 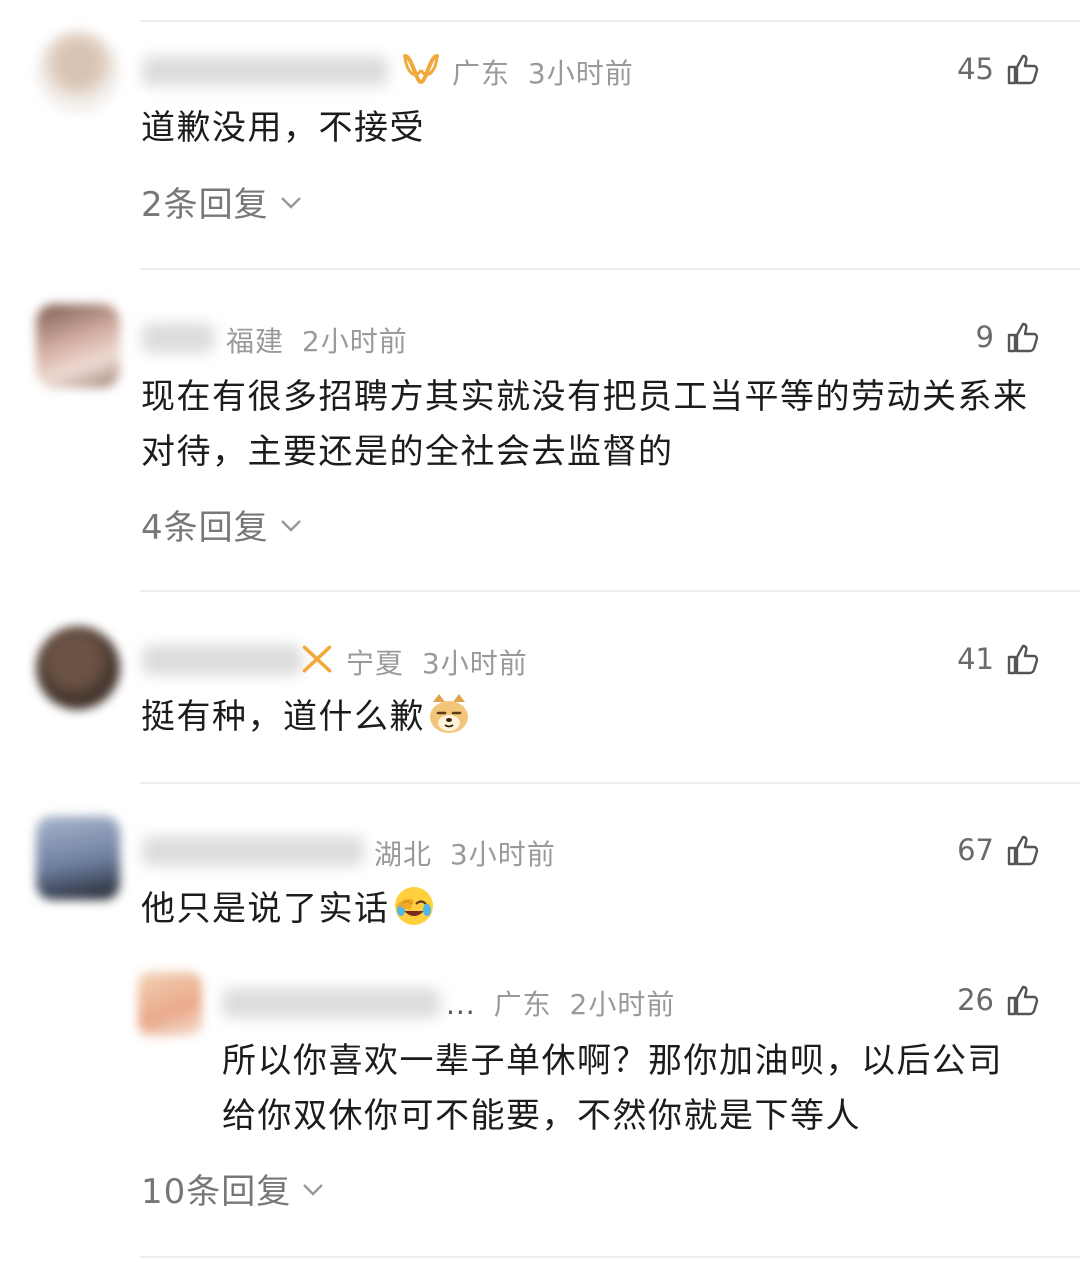 I want to click on location: 福建, so click(x=255, y=341).